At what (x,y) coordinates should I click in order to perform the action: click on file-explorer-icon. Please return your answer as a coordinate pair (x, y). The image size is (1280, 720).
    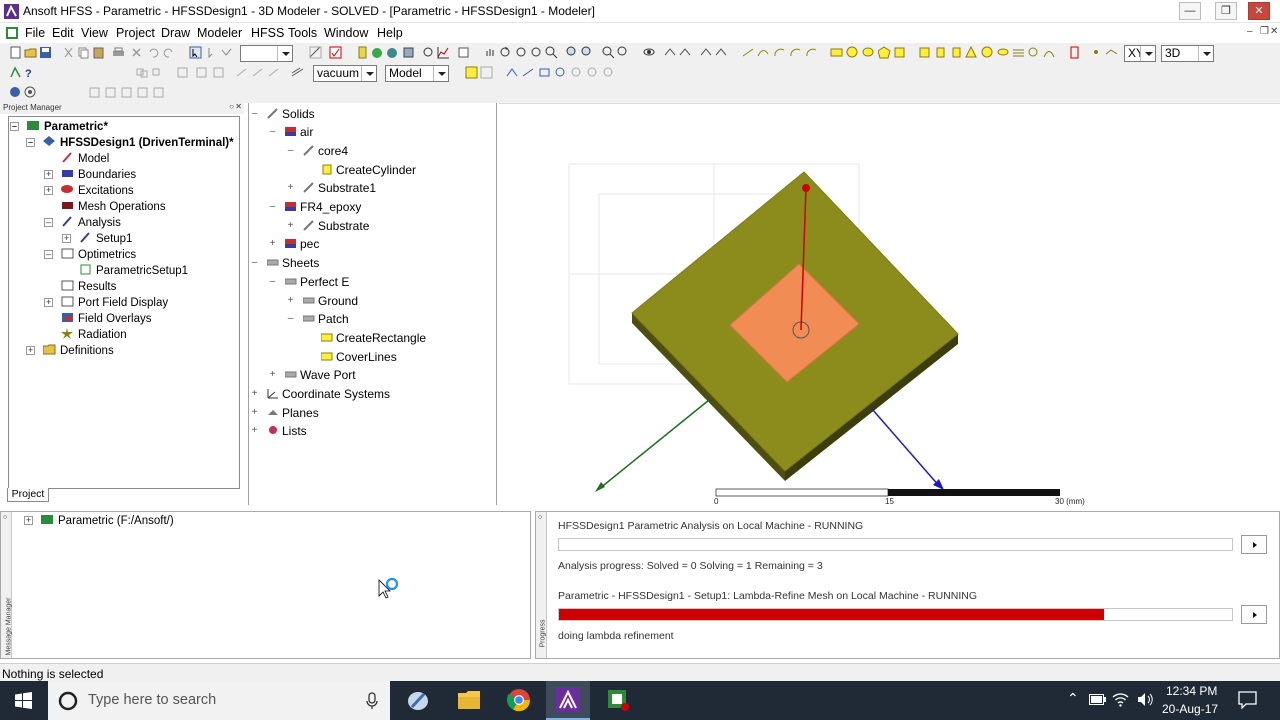
    Looking at the image, I should click on (469, 700).